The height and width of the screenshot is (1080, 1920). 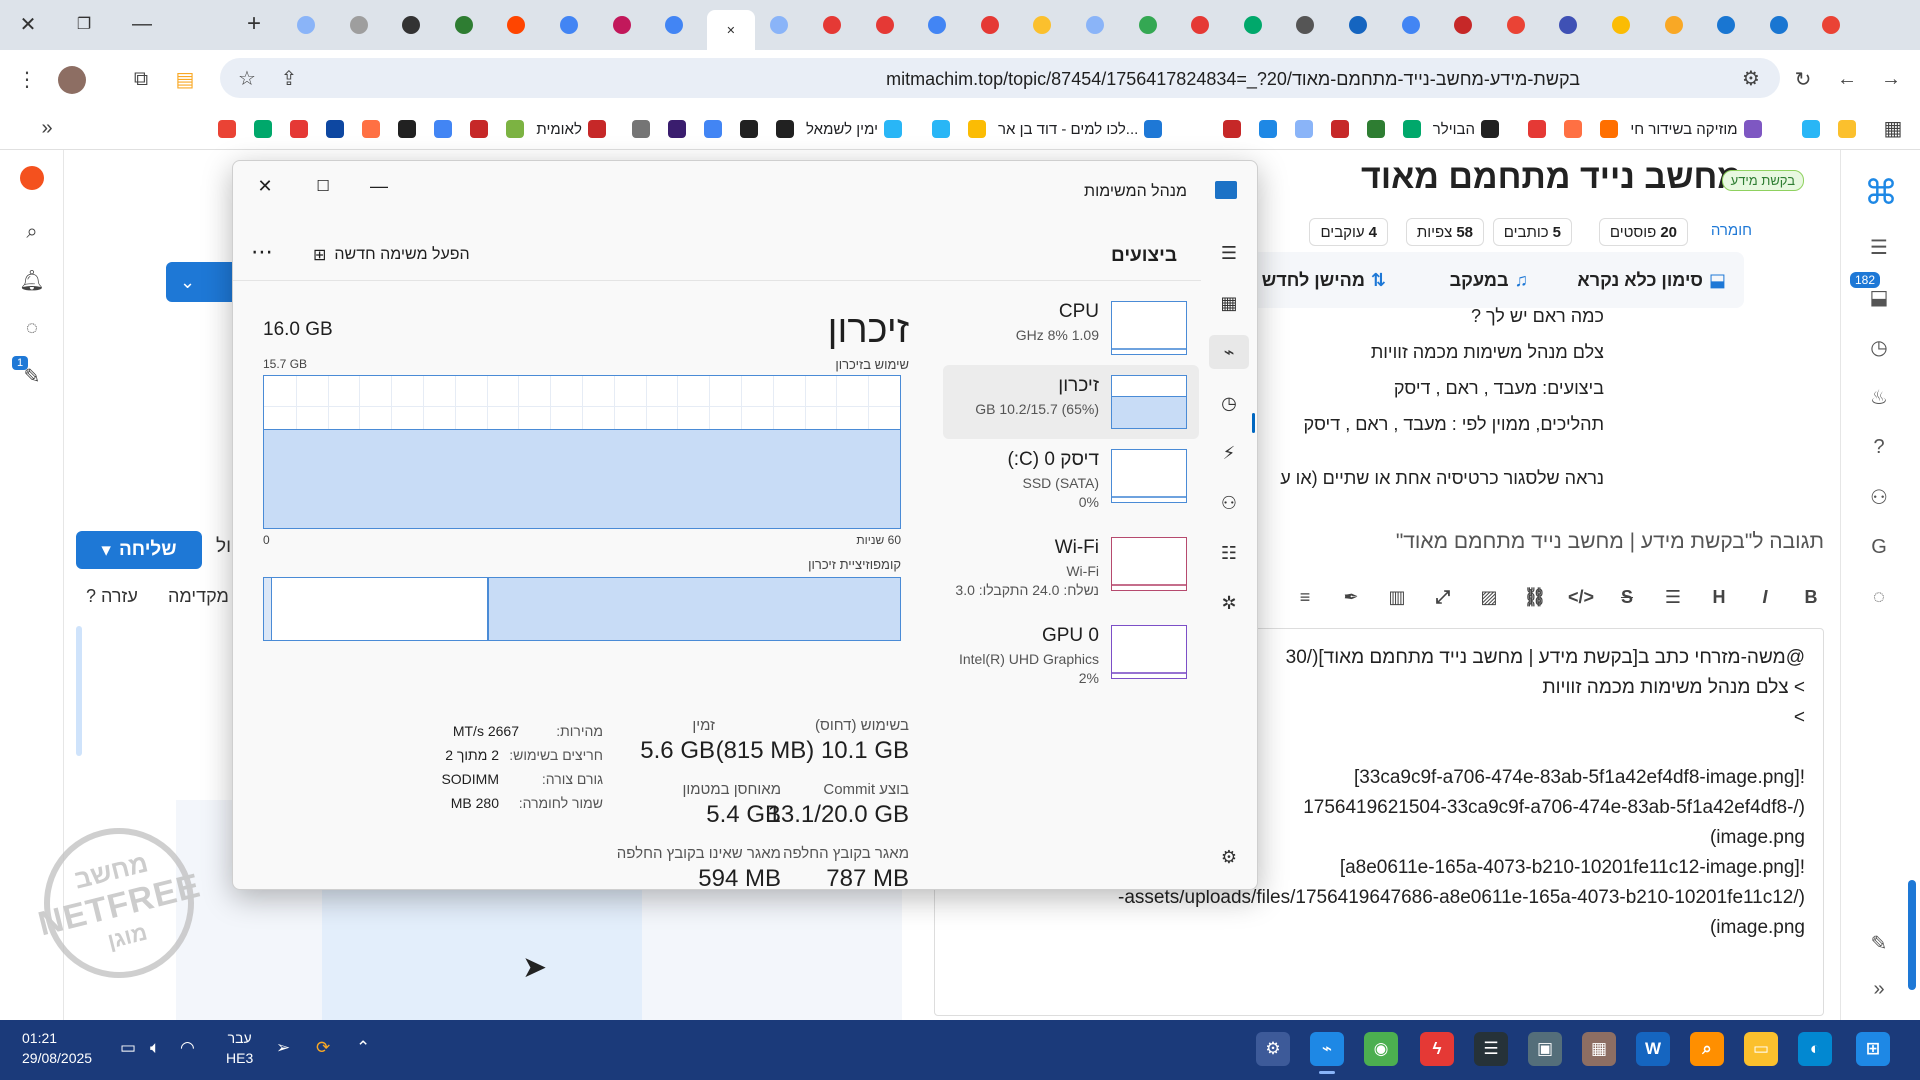 What do you see at coordinates (1305, 597) in the screenshot?
I see `align-icon: ≡` at bounding box center [1305, 597].